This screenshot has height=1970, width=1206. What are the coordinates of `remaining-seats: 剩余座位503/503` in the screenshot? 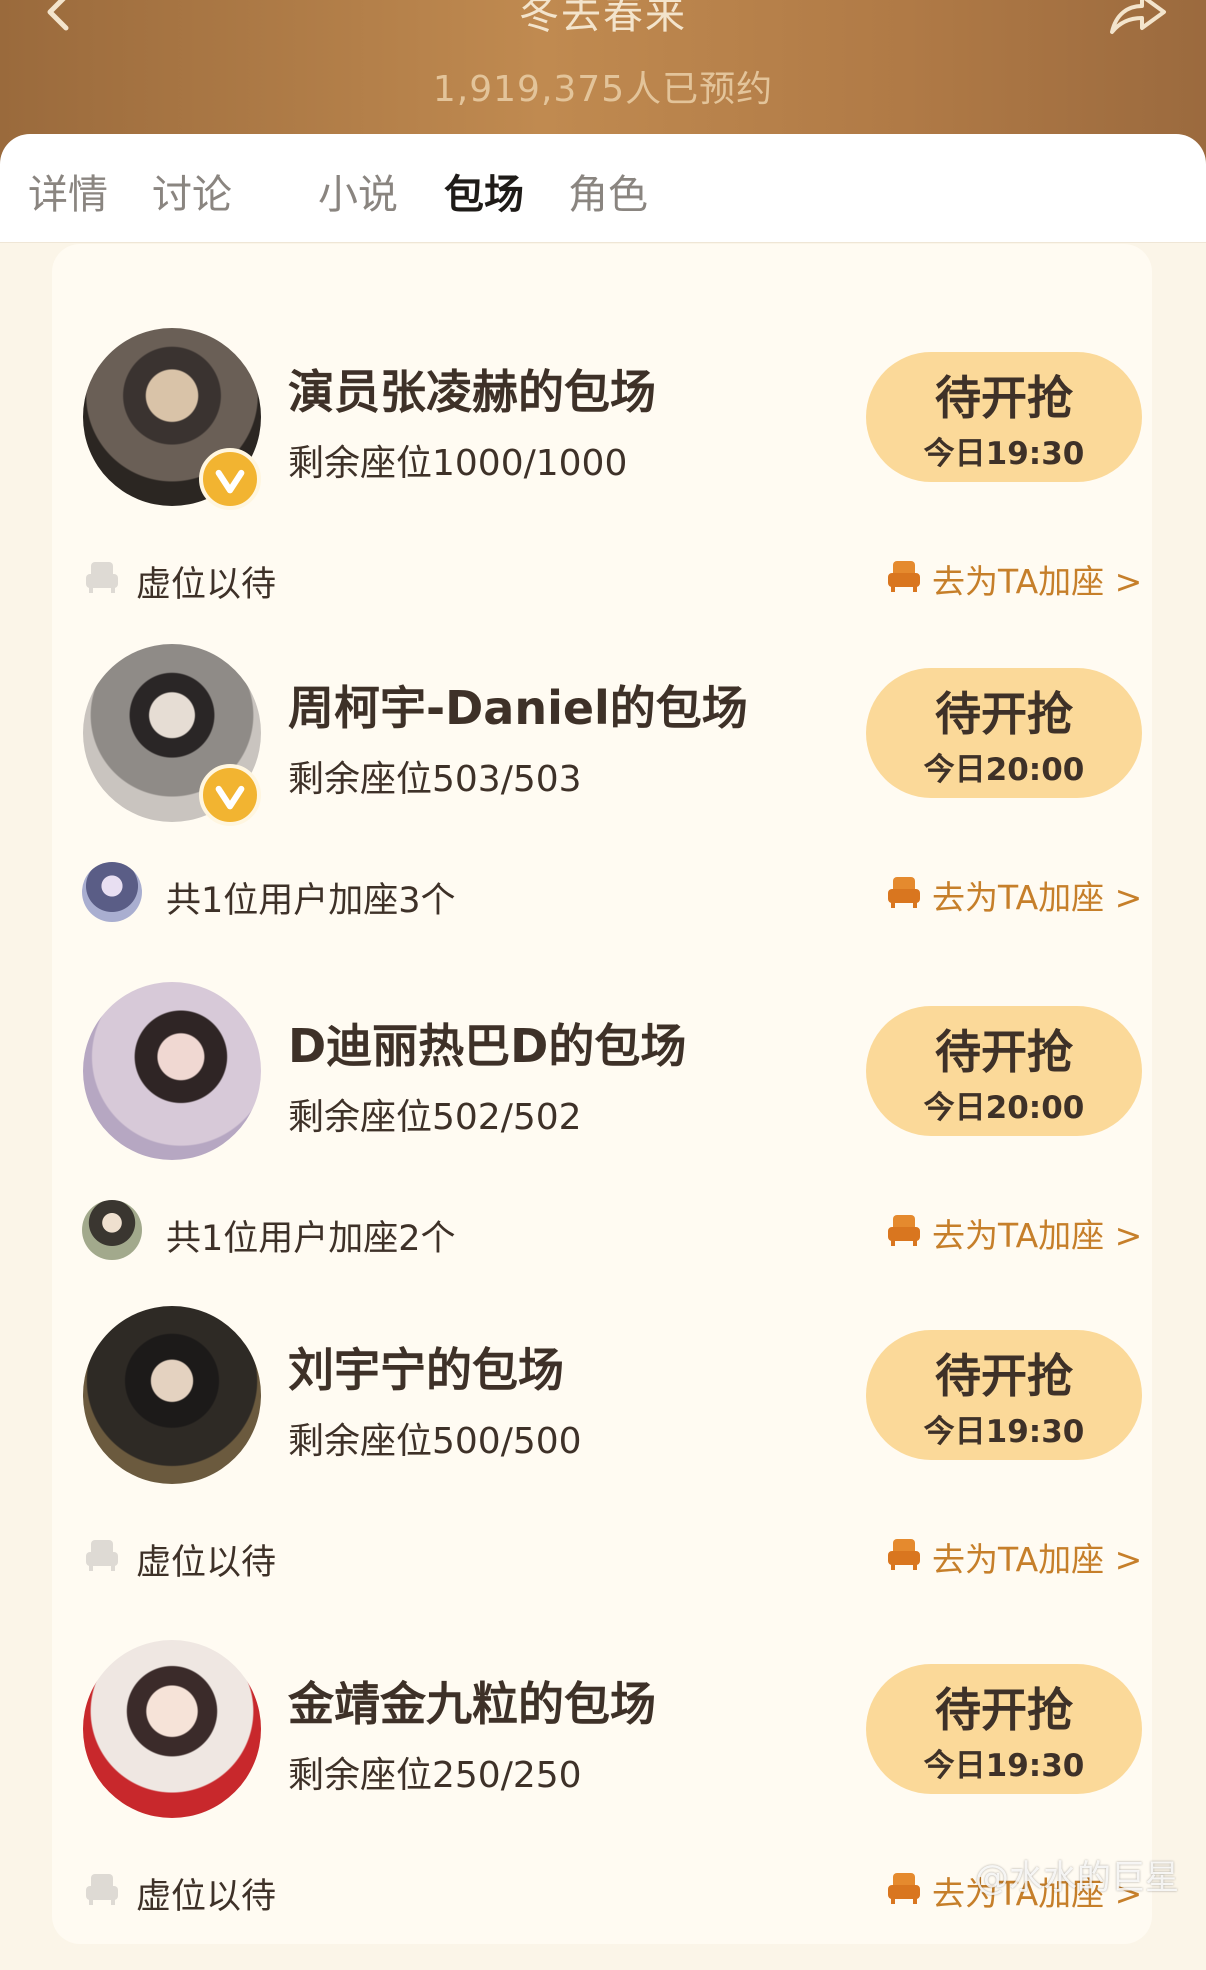 It's located at (435, 779).